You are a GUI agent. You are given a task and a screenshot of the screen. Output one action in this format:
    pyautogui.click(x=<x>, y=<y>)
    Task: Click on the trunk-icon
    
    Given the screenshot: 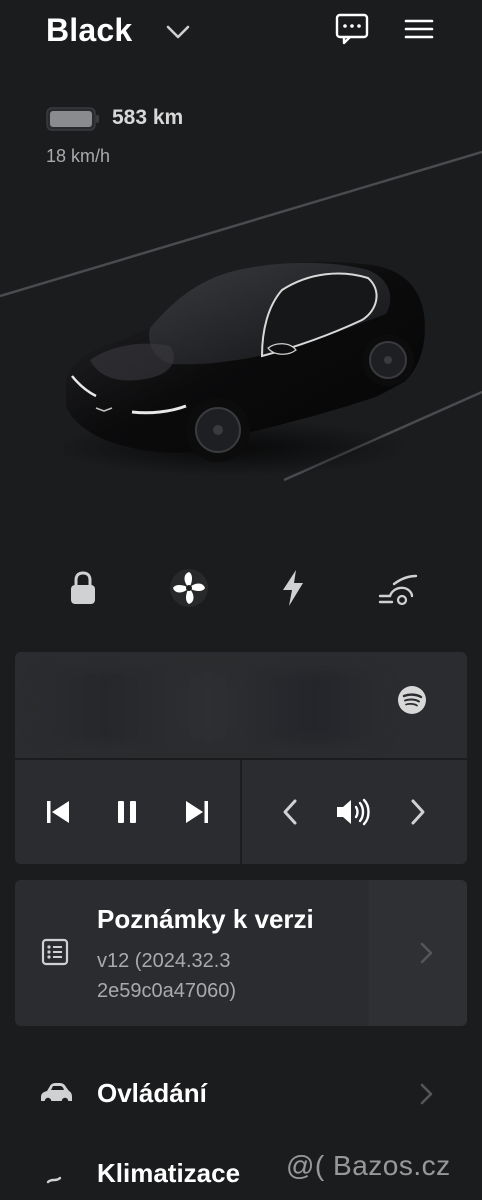 What is the action you would take?
    pyautogui.click(x=398, y=590)
    